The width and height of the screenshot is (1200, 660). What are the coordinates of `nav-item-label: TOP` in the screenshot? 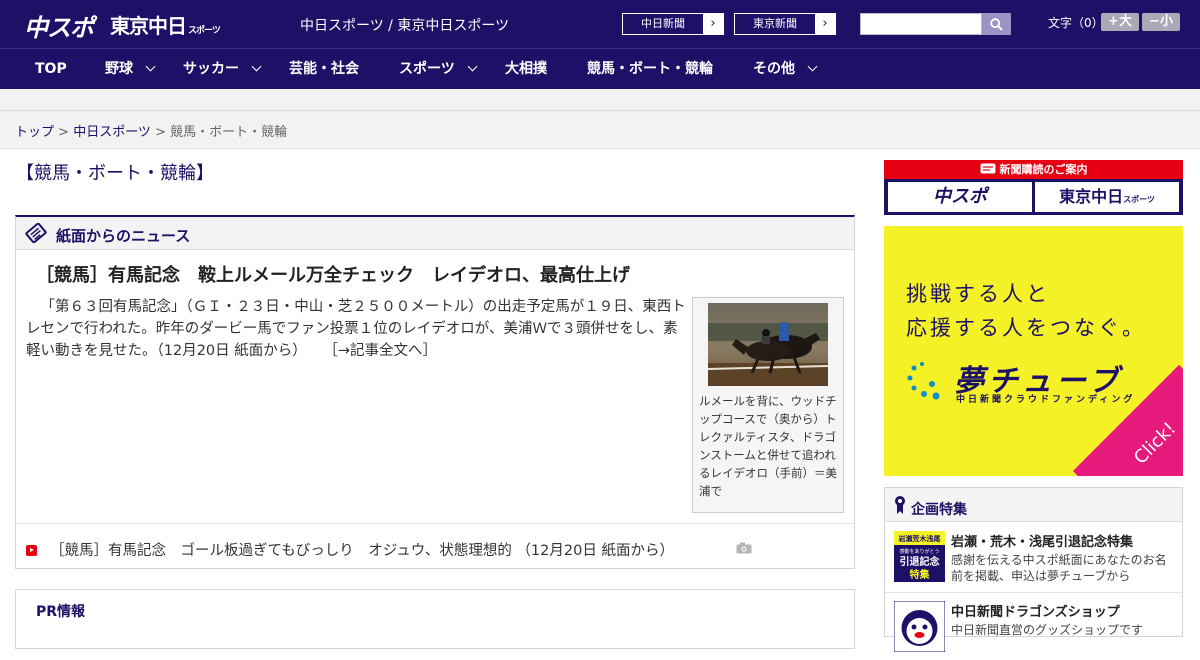 It's located at (51, 69).